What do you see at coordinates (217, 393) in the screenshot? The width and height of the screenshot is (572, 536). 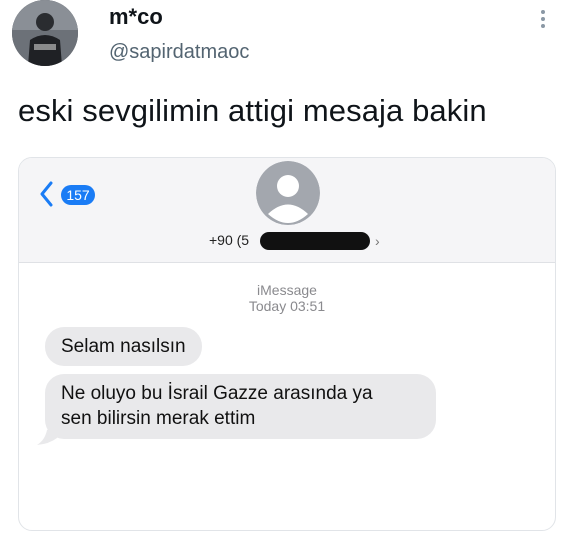 I see `message-line: Ne oluyo bu İsrail Gazze arasında ya` at bounding box center [217, 393].